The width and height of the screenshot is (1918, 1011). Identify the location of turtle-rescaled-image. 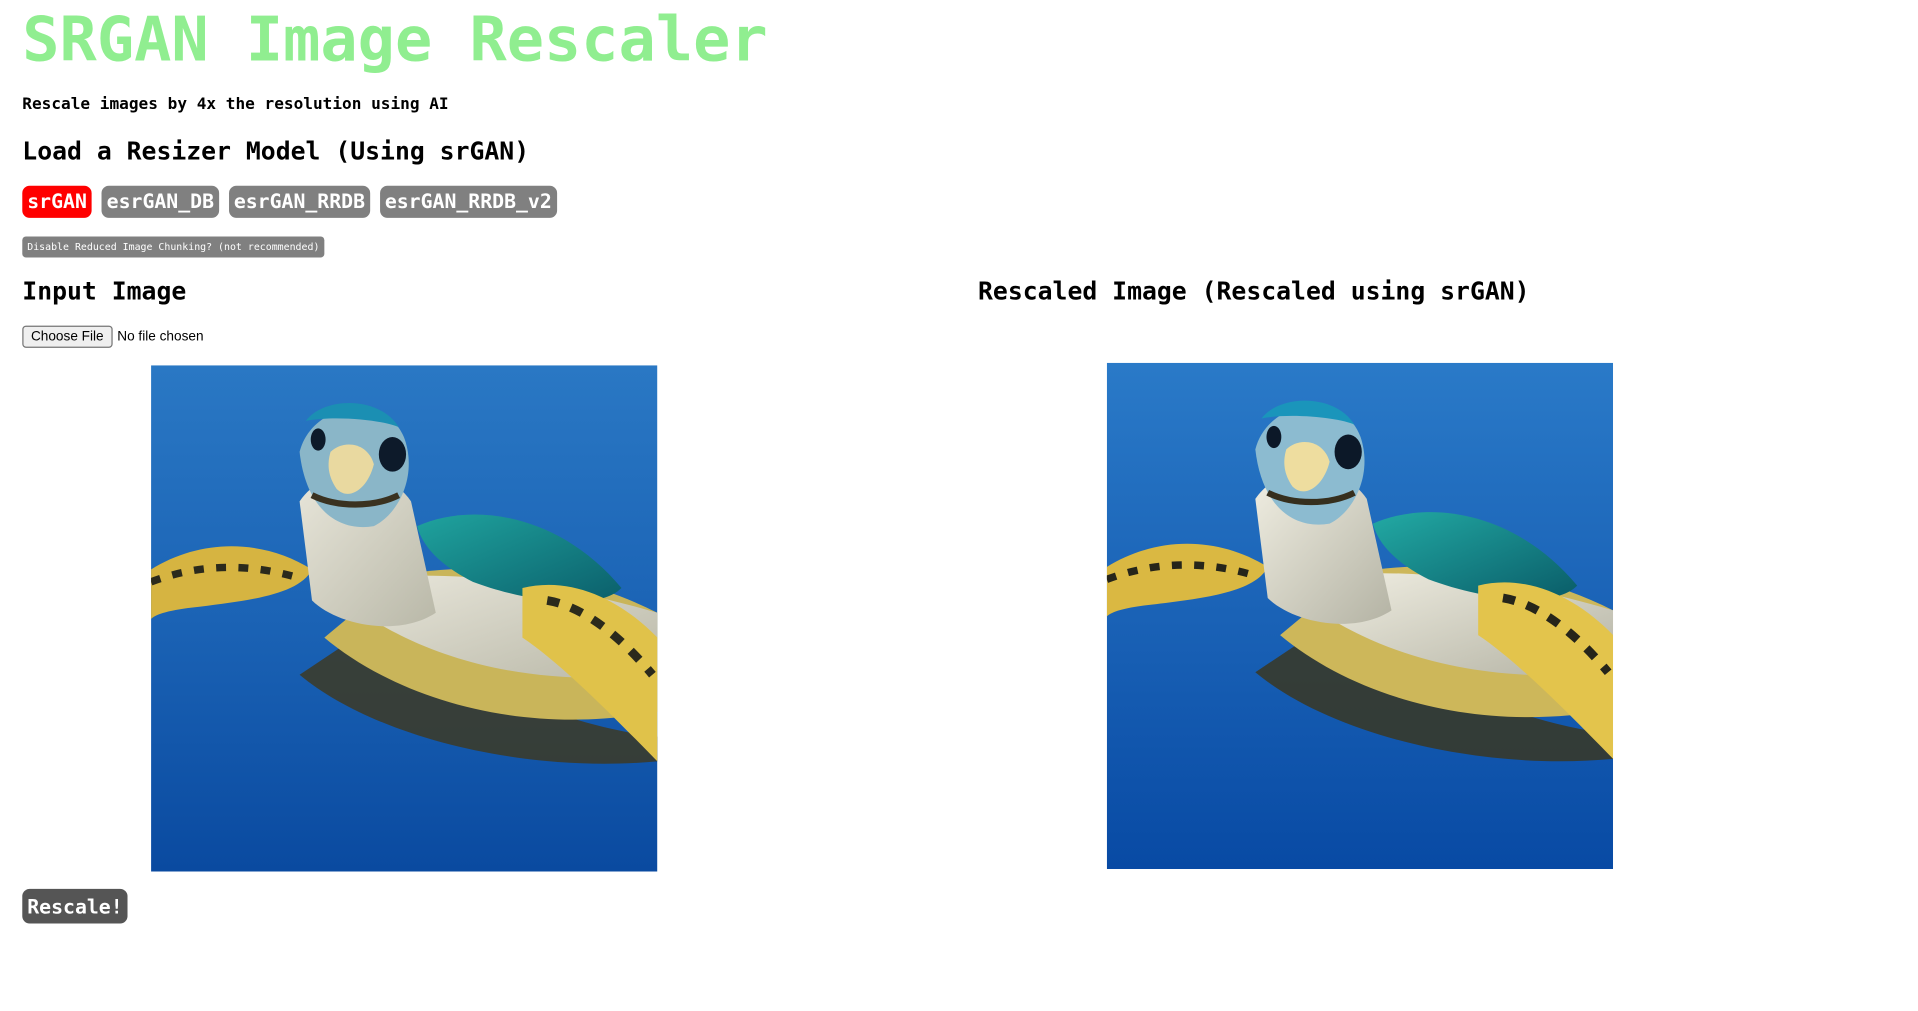
(1360, 616).